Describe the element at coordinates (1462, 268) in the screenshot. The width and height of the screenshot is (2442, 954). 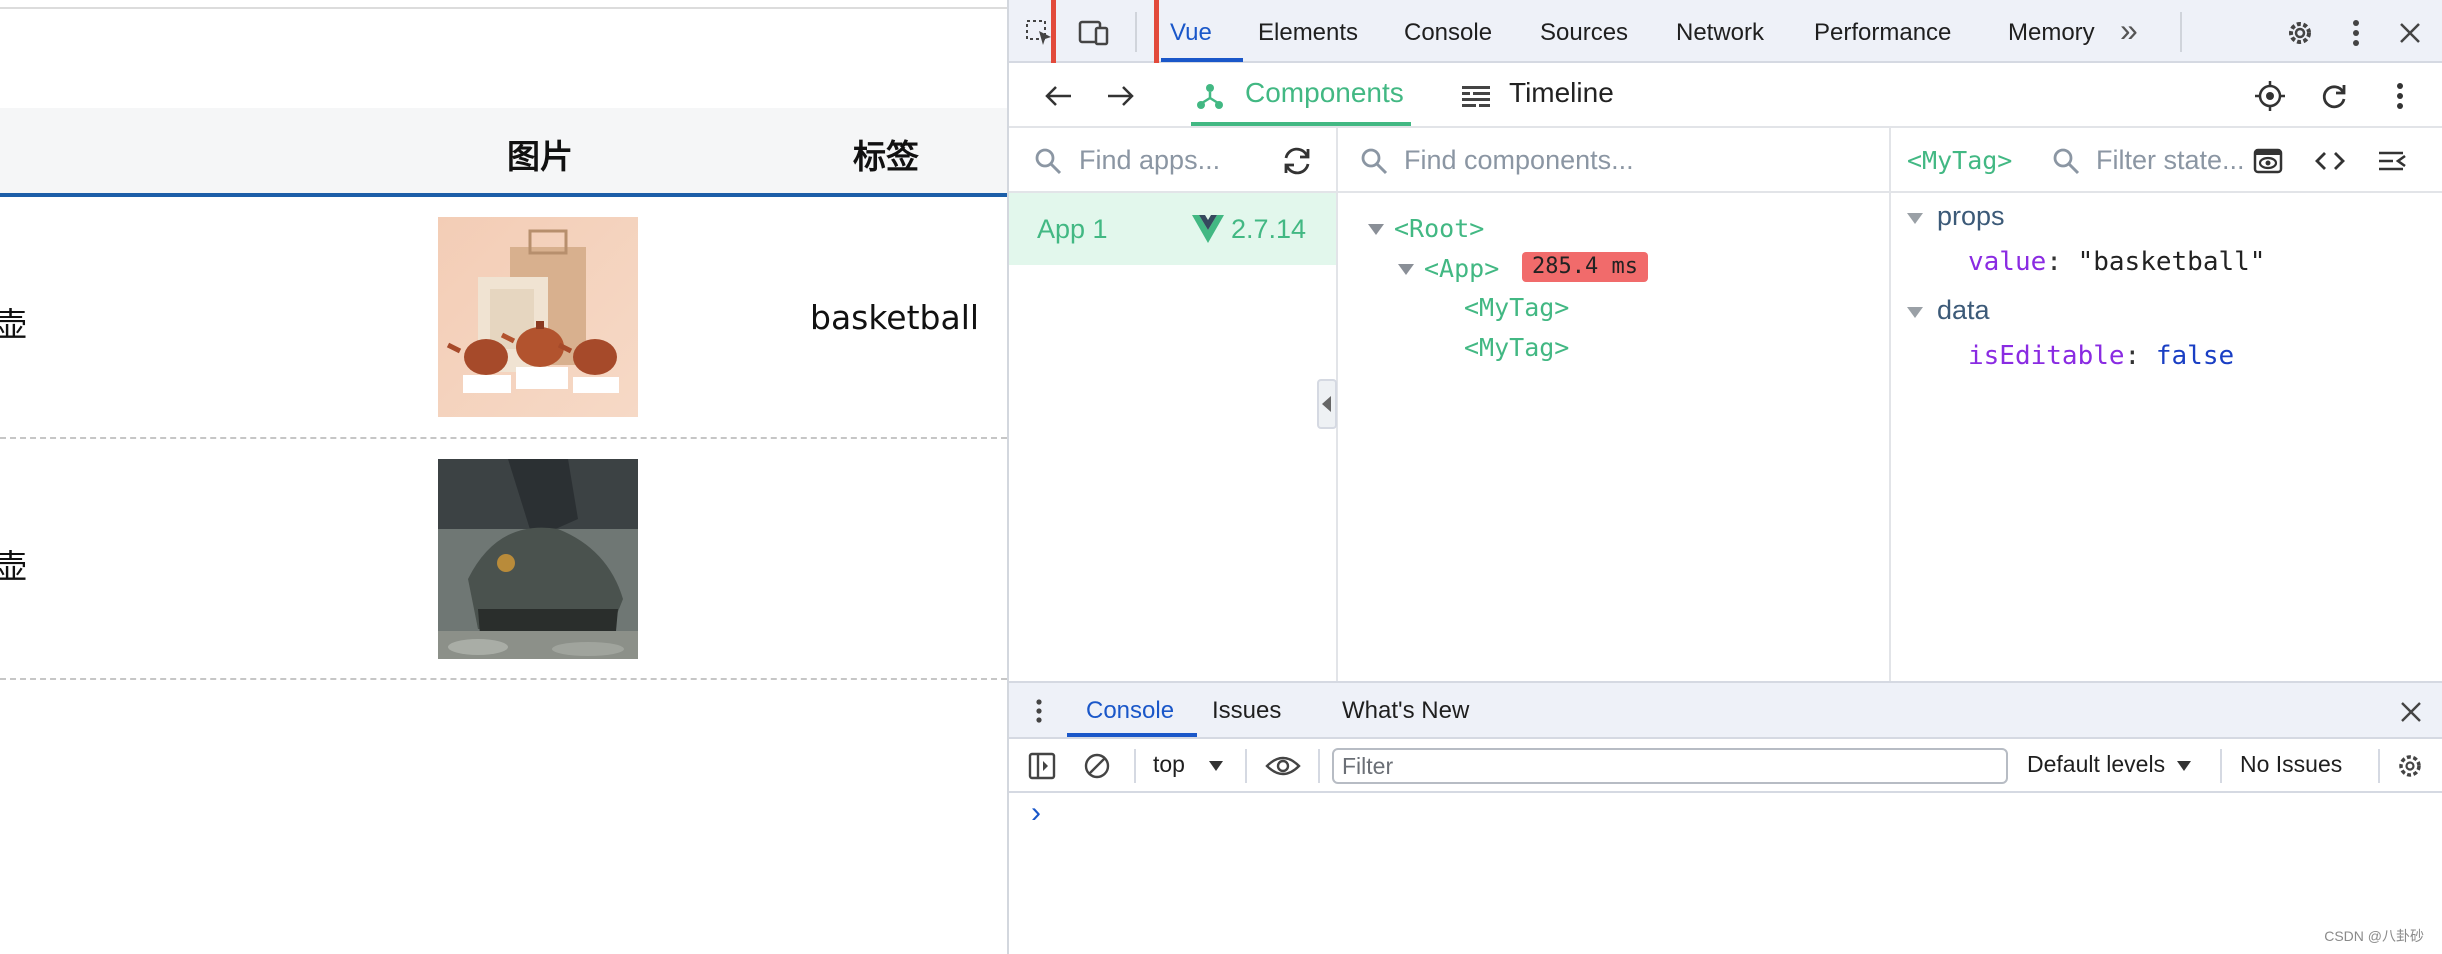
I see `tree-node-label: <App>` at that location.